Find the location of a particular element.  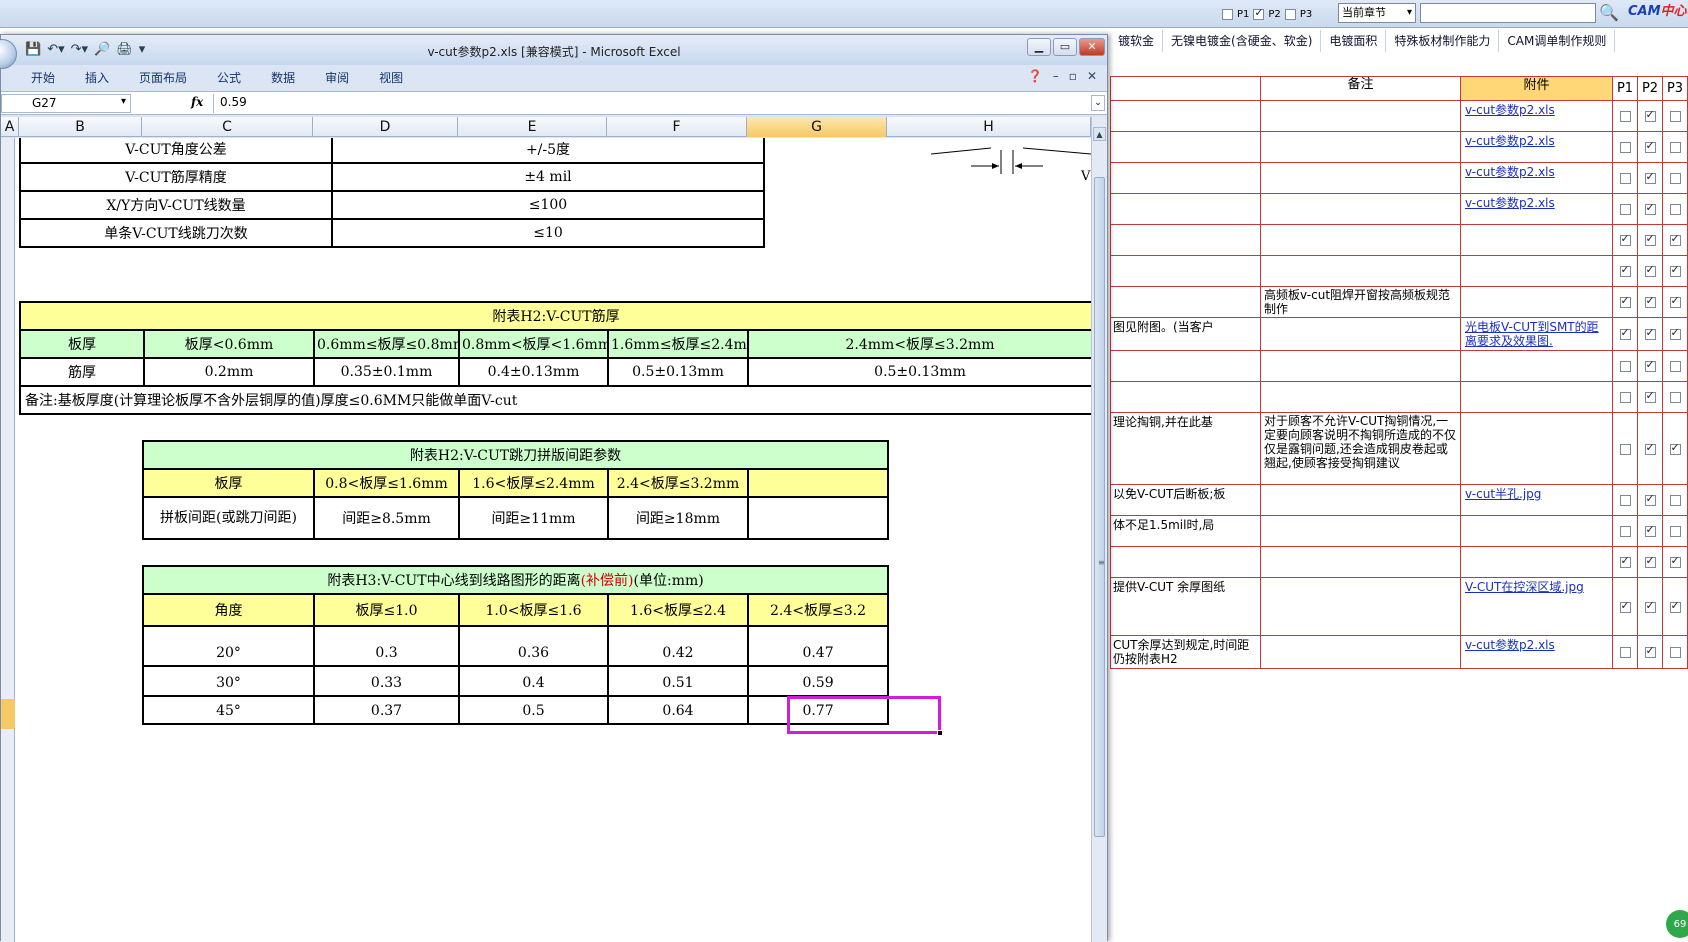

table-title: 附表H2:V-CUT跳刀拼版间距参数 is located at coordinates (515, 455).